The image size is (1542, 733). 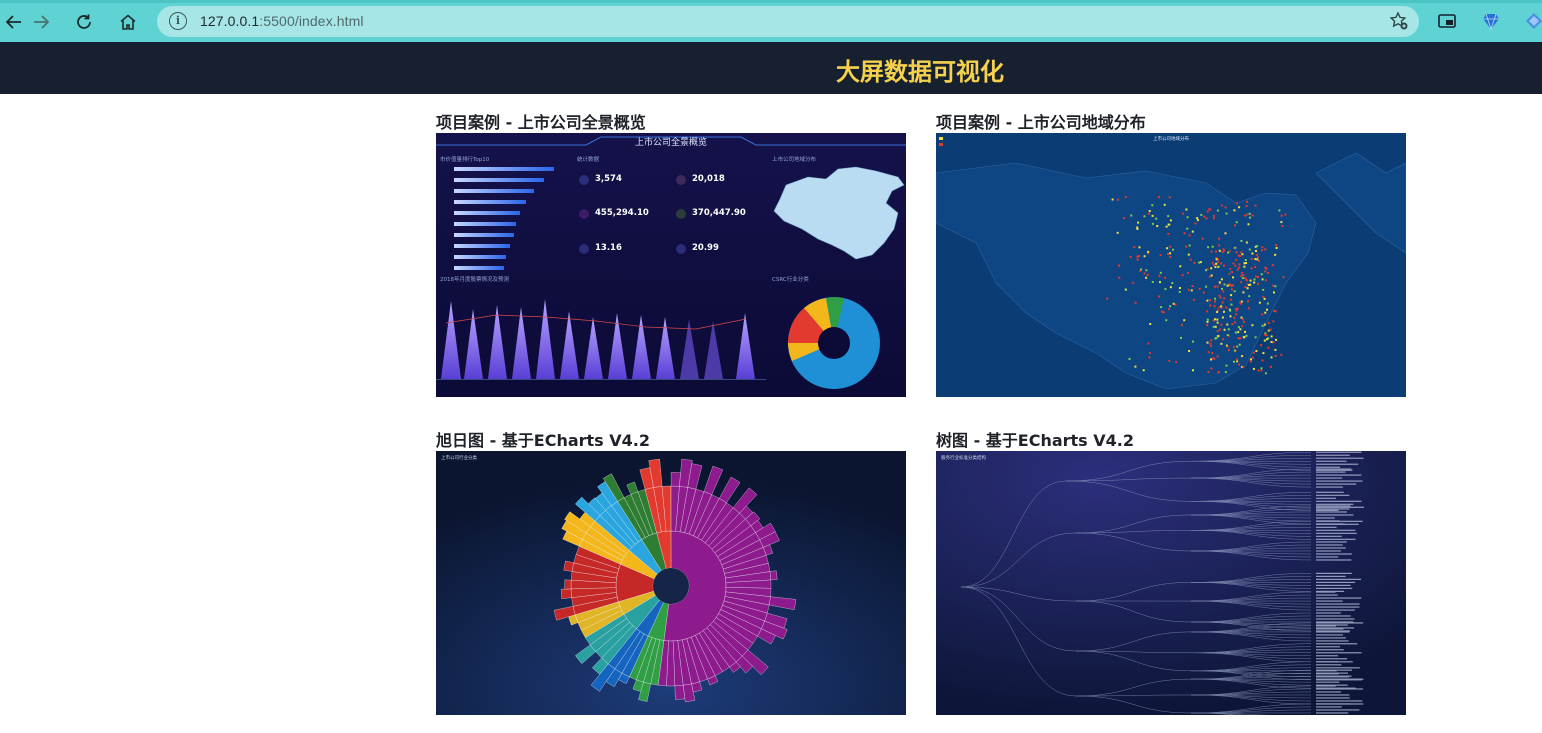 What do you see at coordinates (543, 439) in the screenshot?
I see `card-title-sunburst: 旭日图 - 基于ECharts V4.2` at bounding box center [543, 439].